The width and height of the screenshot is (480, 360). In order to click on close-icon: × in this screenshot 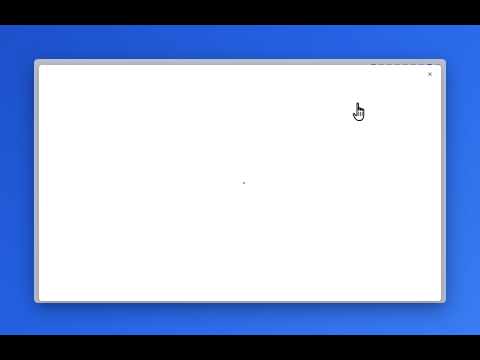, I will do `click(430, 75)`.